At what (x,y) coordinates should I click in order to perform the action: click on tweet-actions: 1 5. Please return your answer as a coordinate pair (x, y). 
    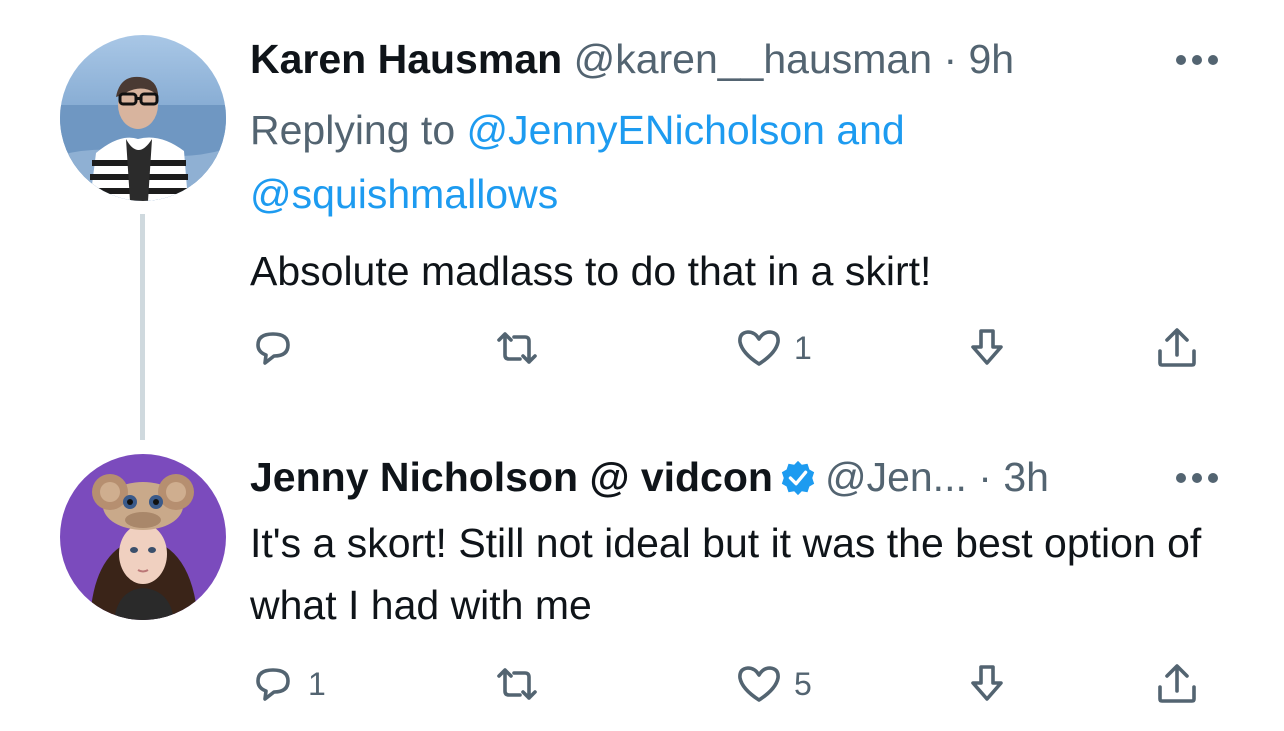
    Looking at the image, I should click on (642, 684).